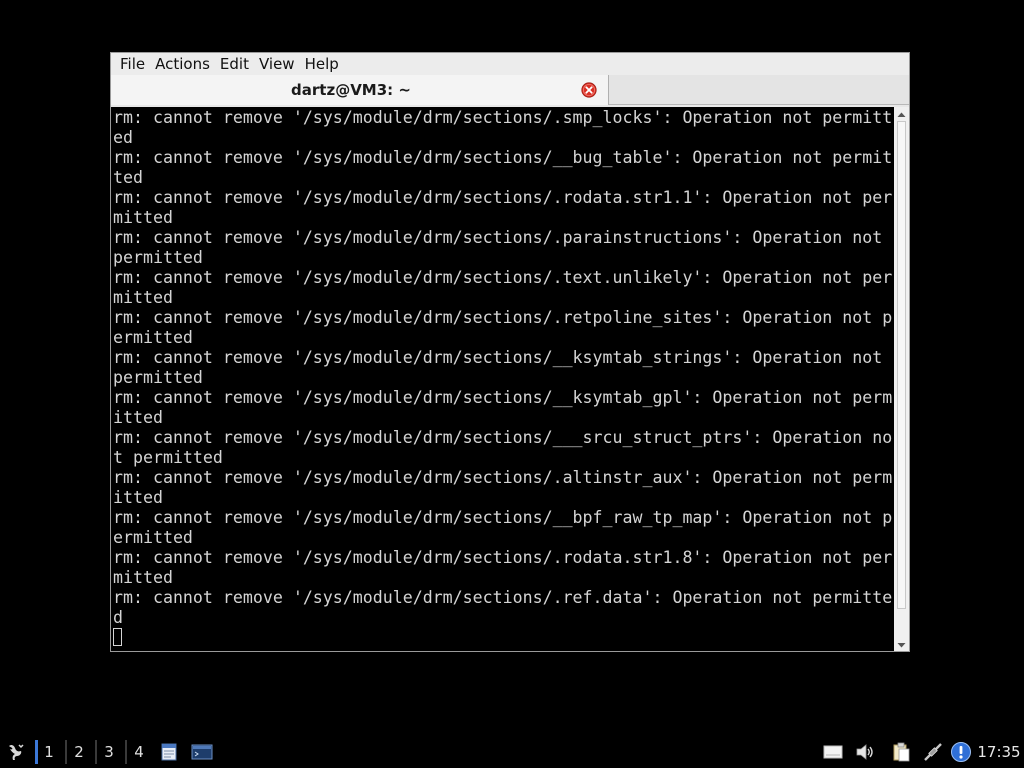  What do you see at coordinates (49, 752) in the screenshot?
I see `workspace-1: 1` at bounding box center [49, 752].